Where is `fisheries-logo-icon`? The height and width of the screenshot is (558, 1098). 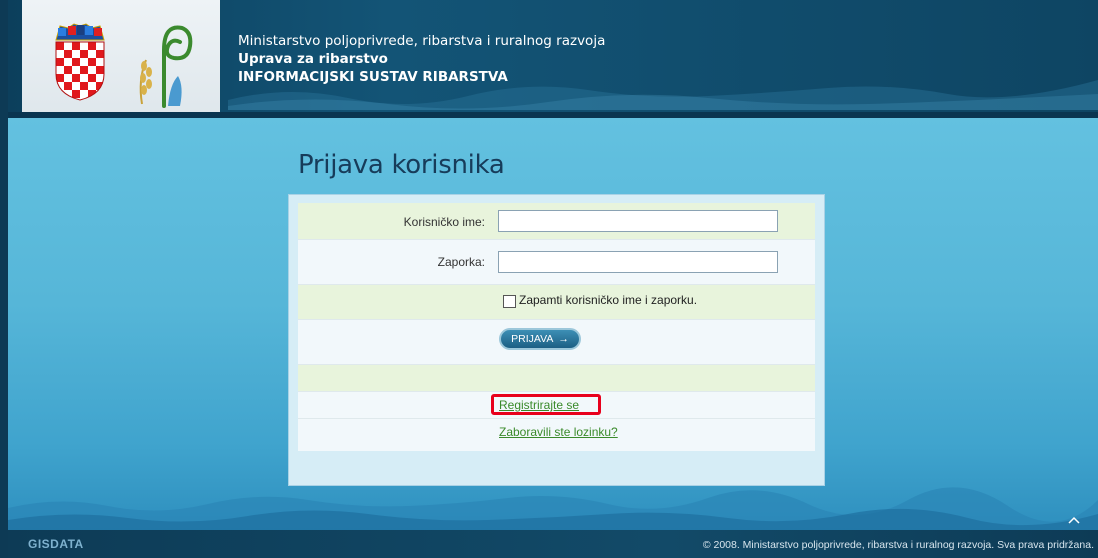 fisheries-logo-icon is located at coordinates (166, 66).